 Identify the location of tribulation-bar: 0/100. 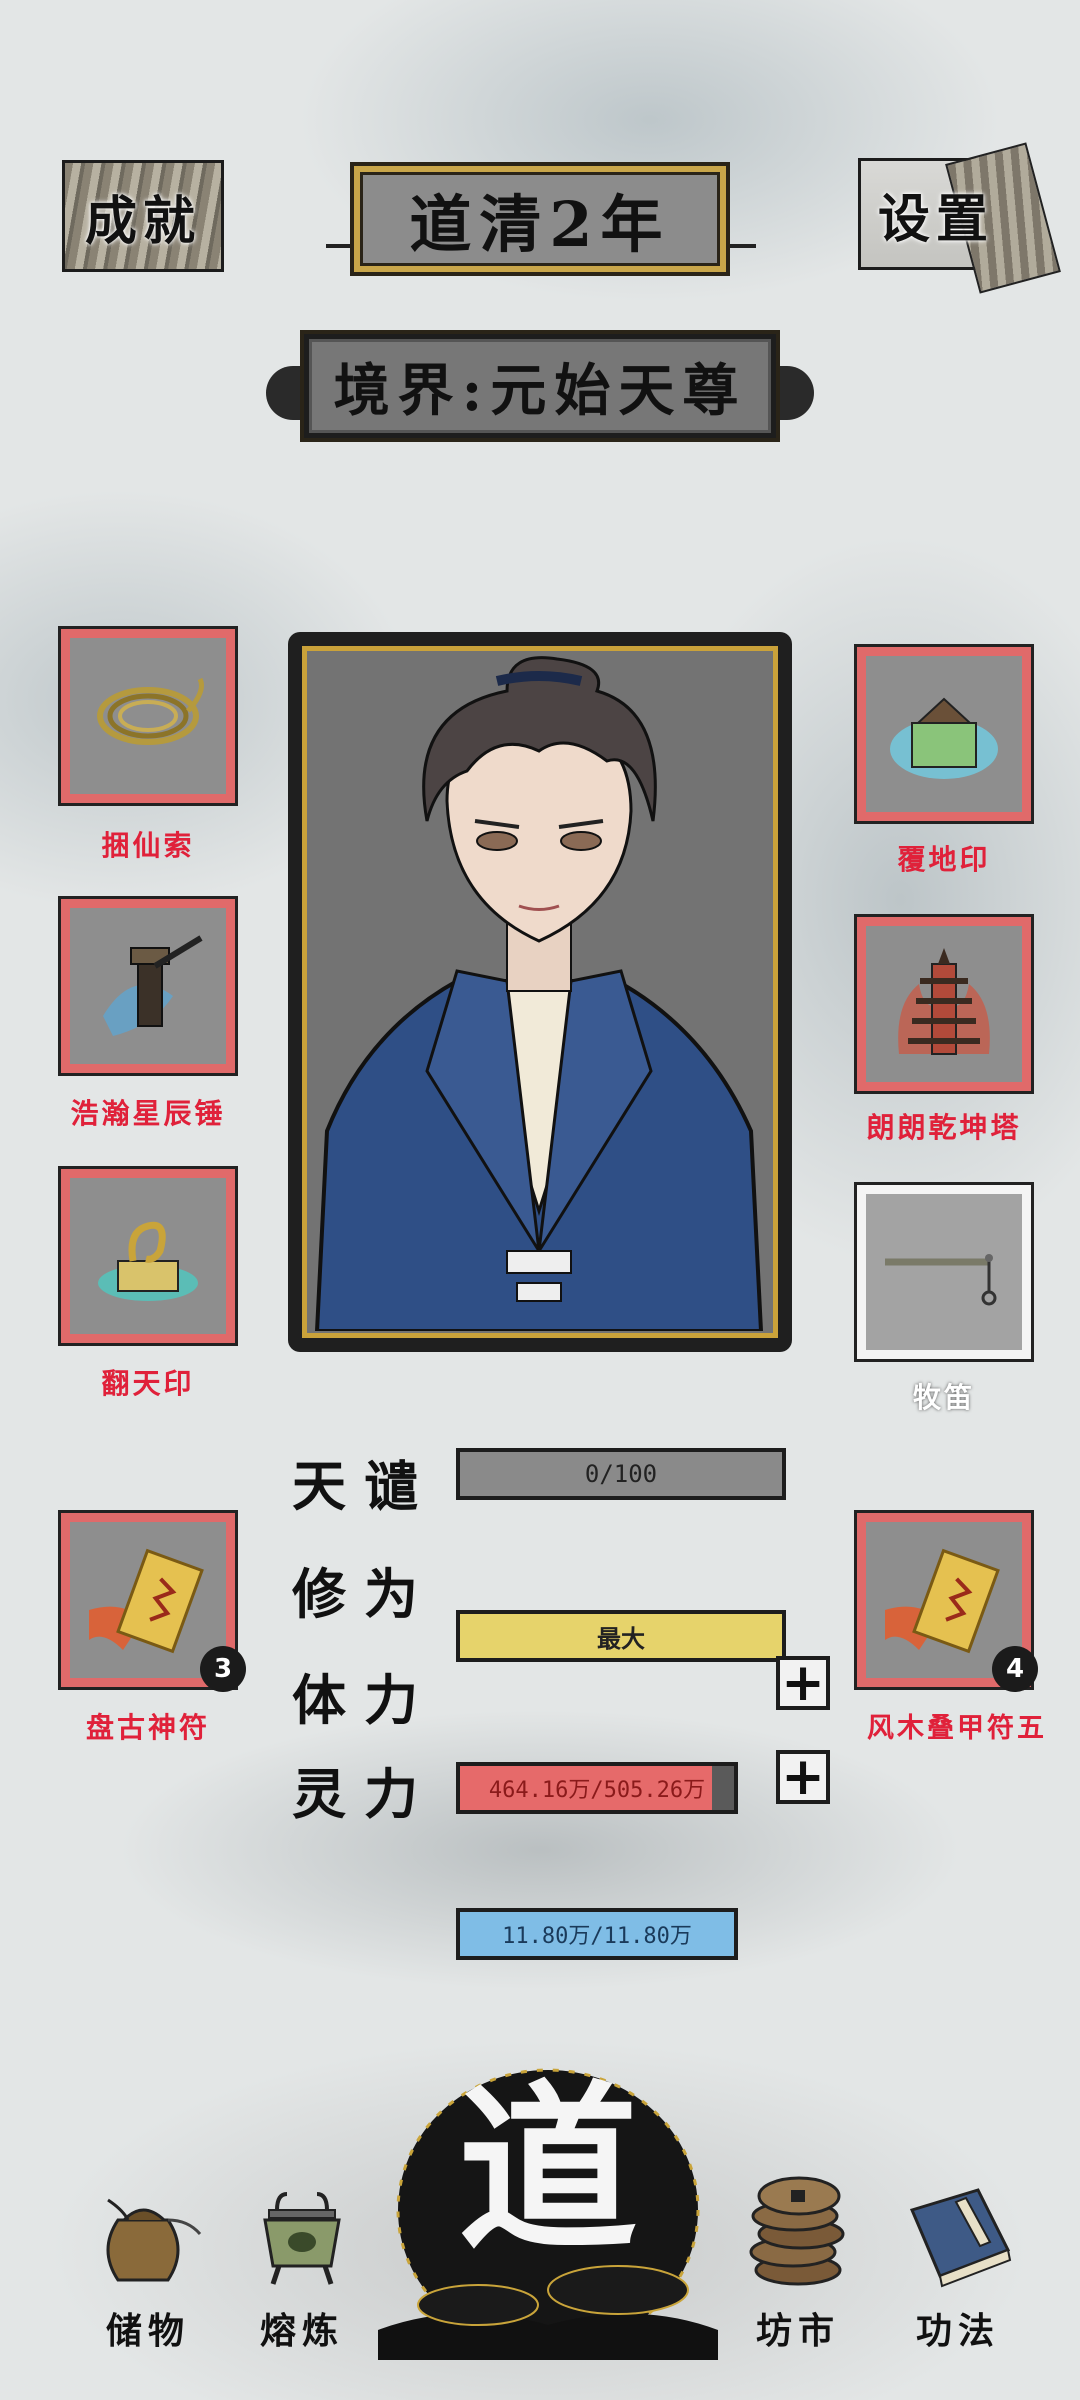
(621, 1474).